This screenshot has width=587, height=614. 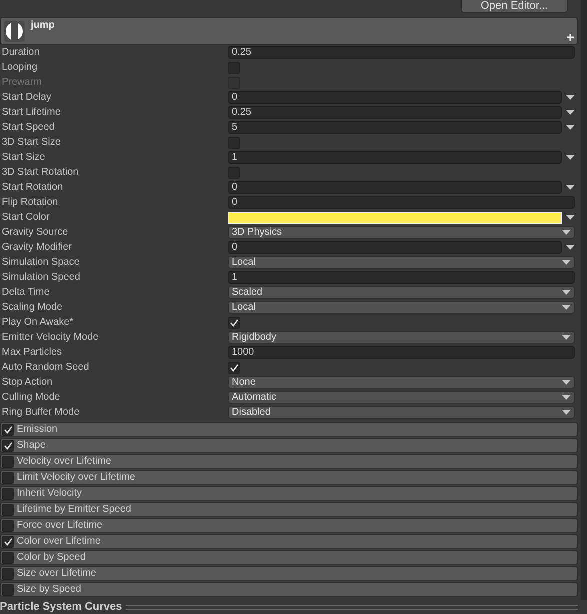 I want to click on module-title: Color over Lifetime, so click(x=59, y=542).